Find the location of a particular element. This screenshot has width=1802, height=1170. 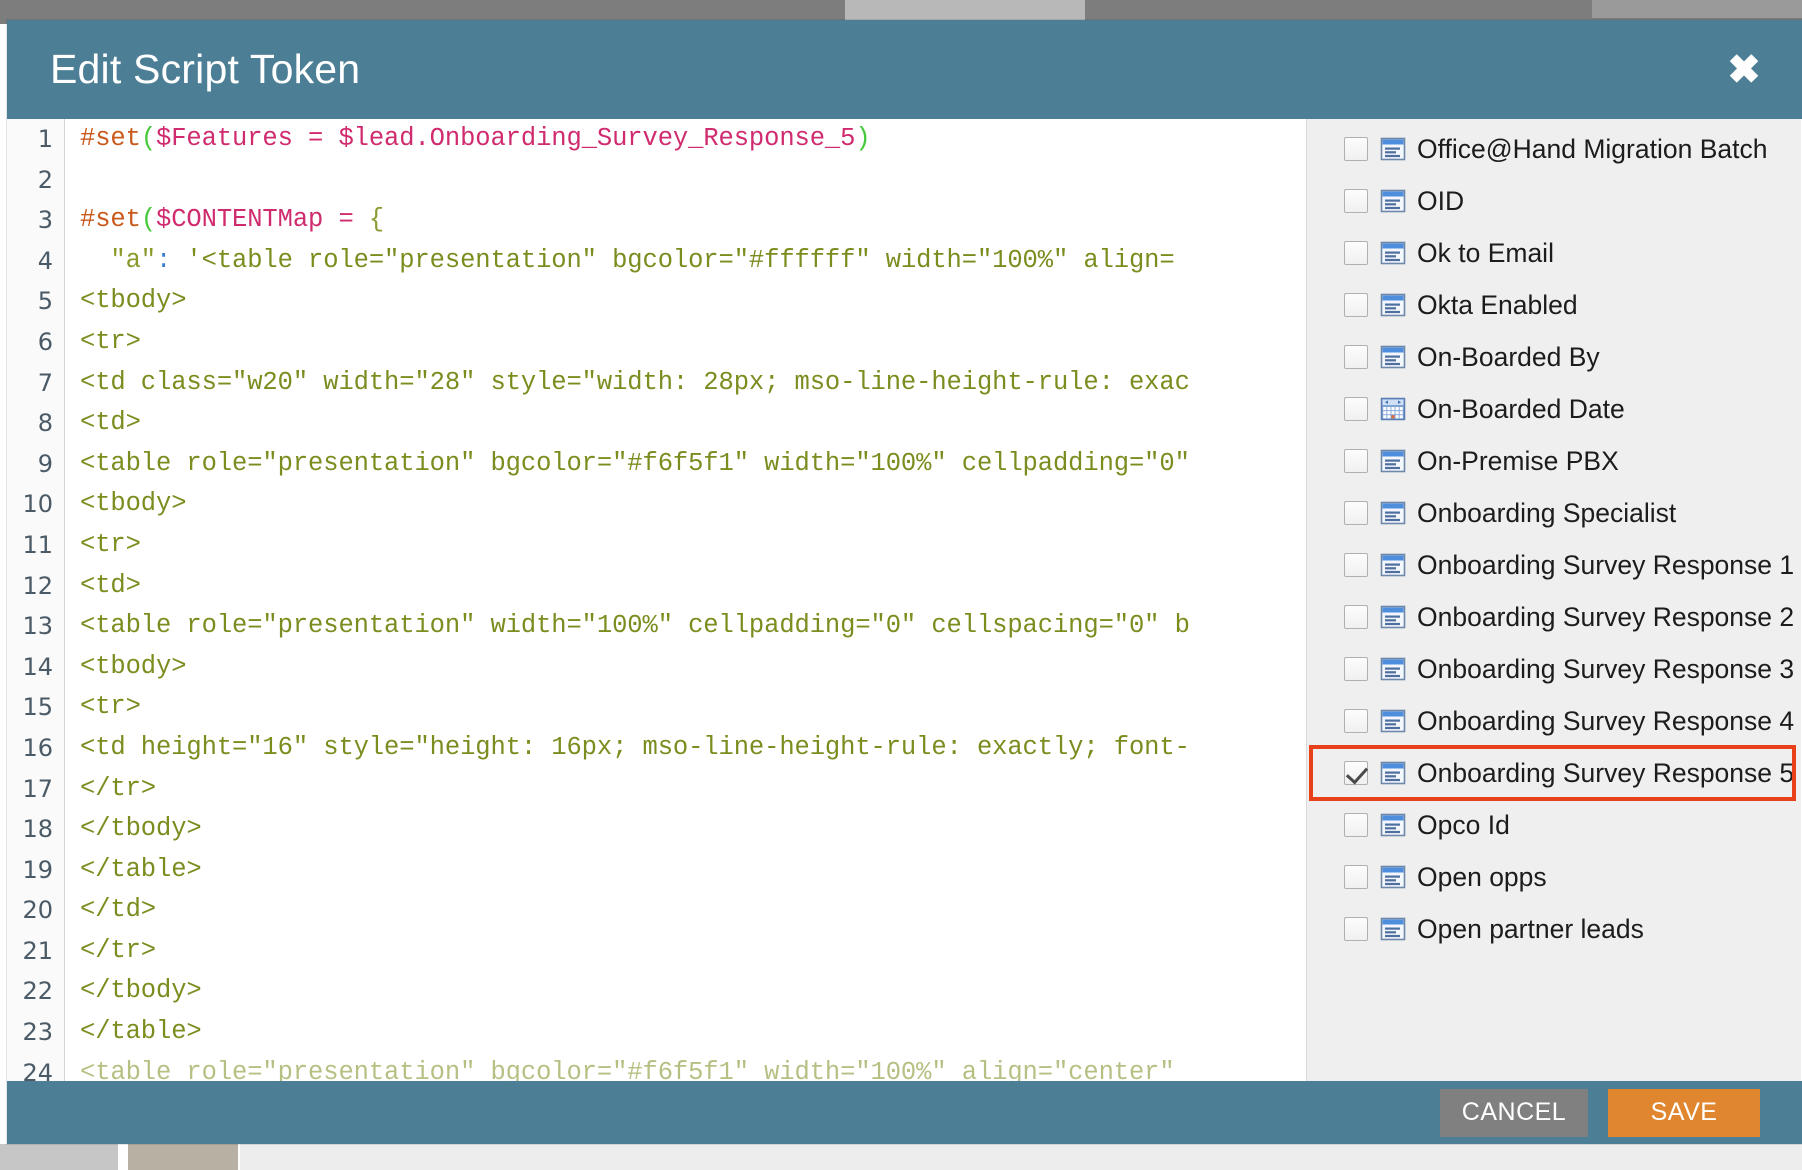

code-token: $Features is located at coordinates (232, 138).